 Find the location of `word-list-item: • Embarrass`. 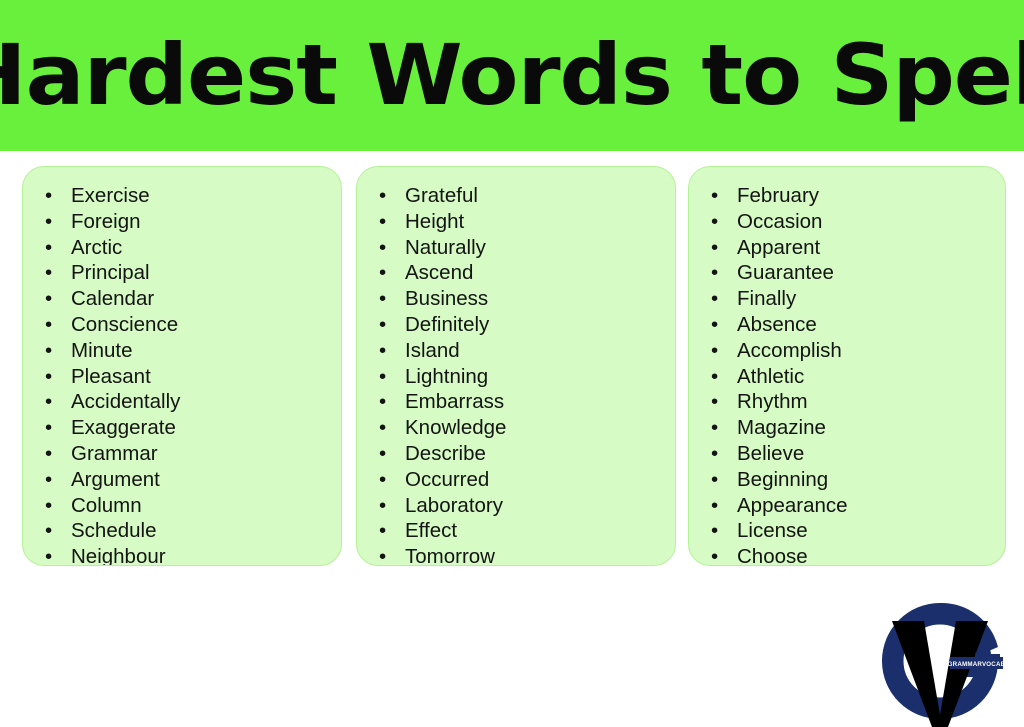

word-list-item: • Embarrass is located at coordinates (516, 402).